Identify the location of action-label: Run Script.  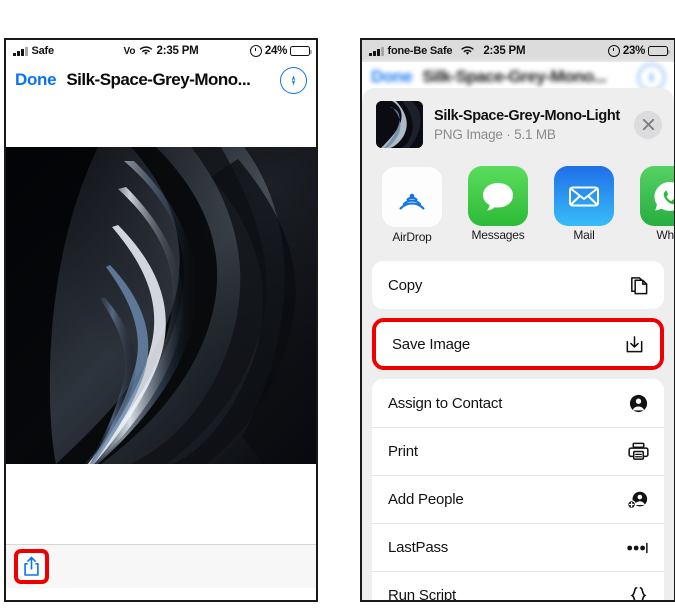
(422, 593).